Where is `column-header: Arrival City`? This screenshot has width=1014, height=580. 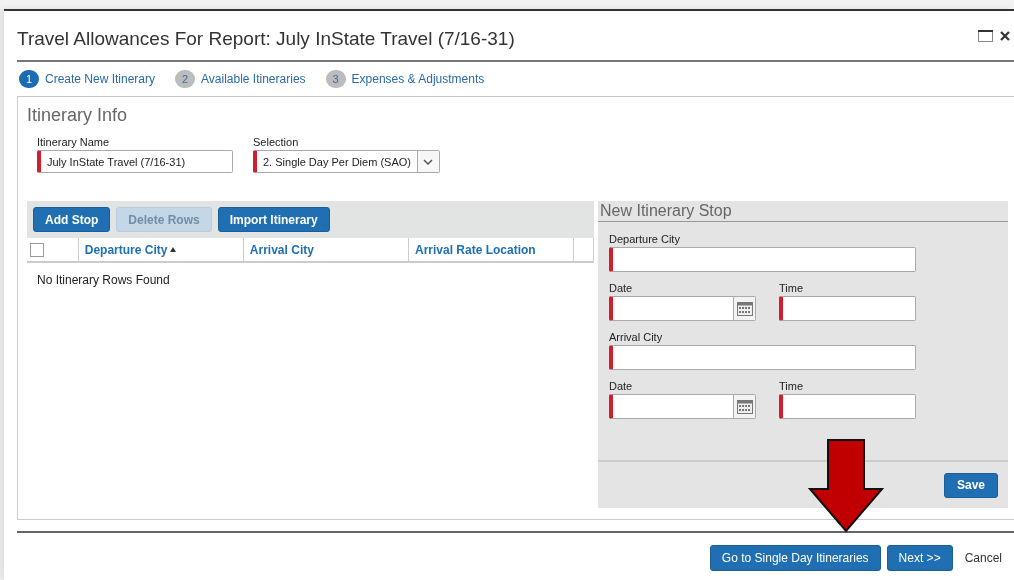
column-header: Arrival City is located at coordinates (326, 249).